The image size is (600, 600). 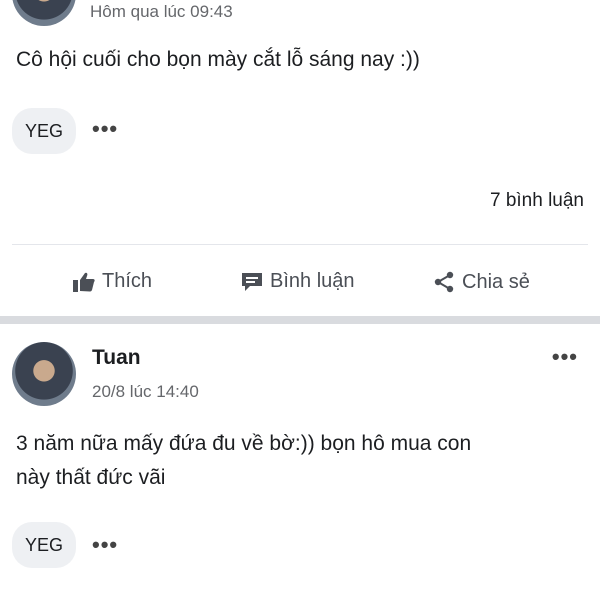 What do you see at coordinates (300, 244) in the screenshot?
I see `divider` at bounding box center [300, 244].